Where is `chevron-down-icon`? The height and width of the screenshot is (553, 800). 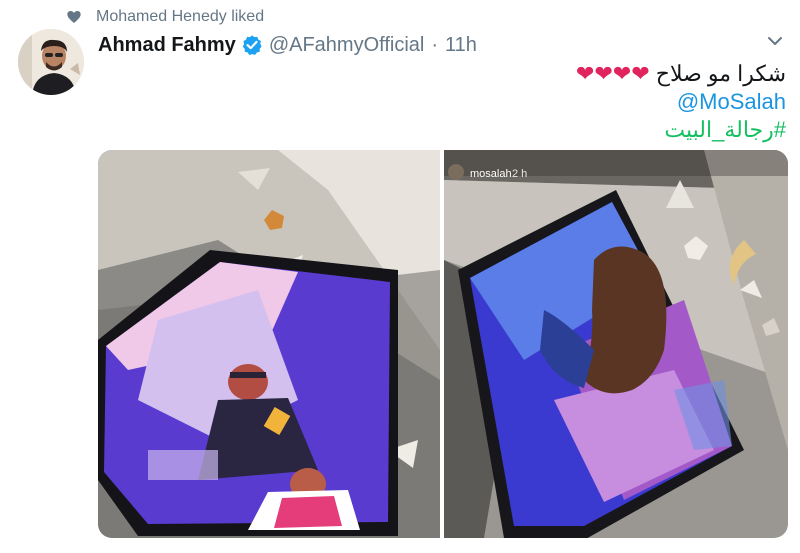 chevron-down-icon is located at coordinates (775, 41).